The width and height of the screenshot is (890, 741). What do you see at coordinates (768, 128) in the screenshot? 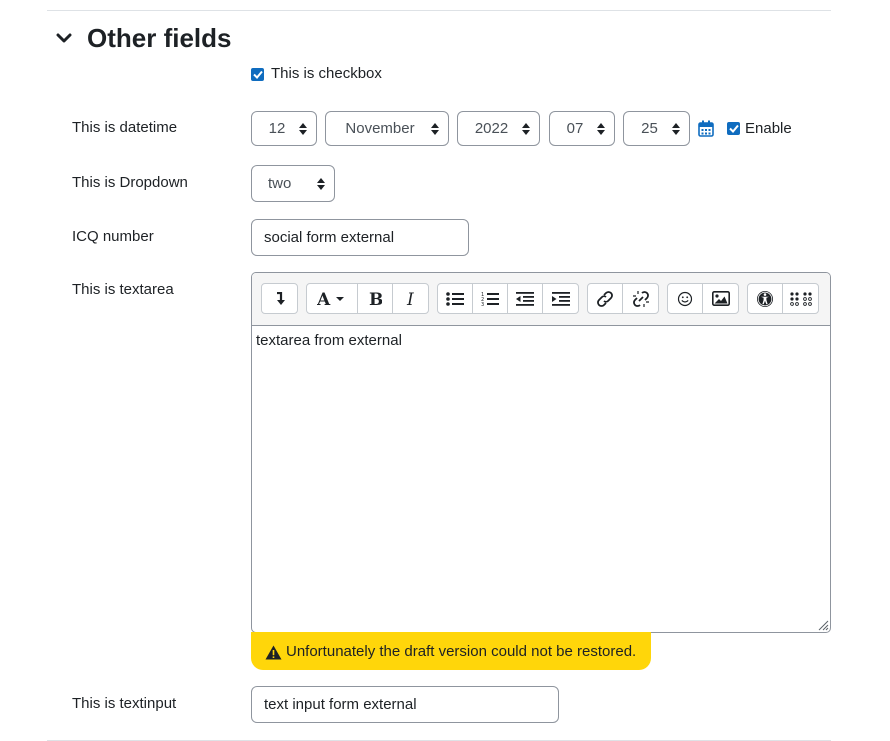
I see `enable-label: Enable` at bounding box center [768, 128].